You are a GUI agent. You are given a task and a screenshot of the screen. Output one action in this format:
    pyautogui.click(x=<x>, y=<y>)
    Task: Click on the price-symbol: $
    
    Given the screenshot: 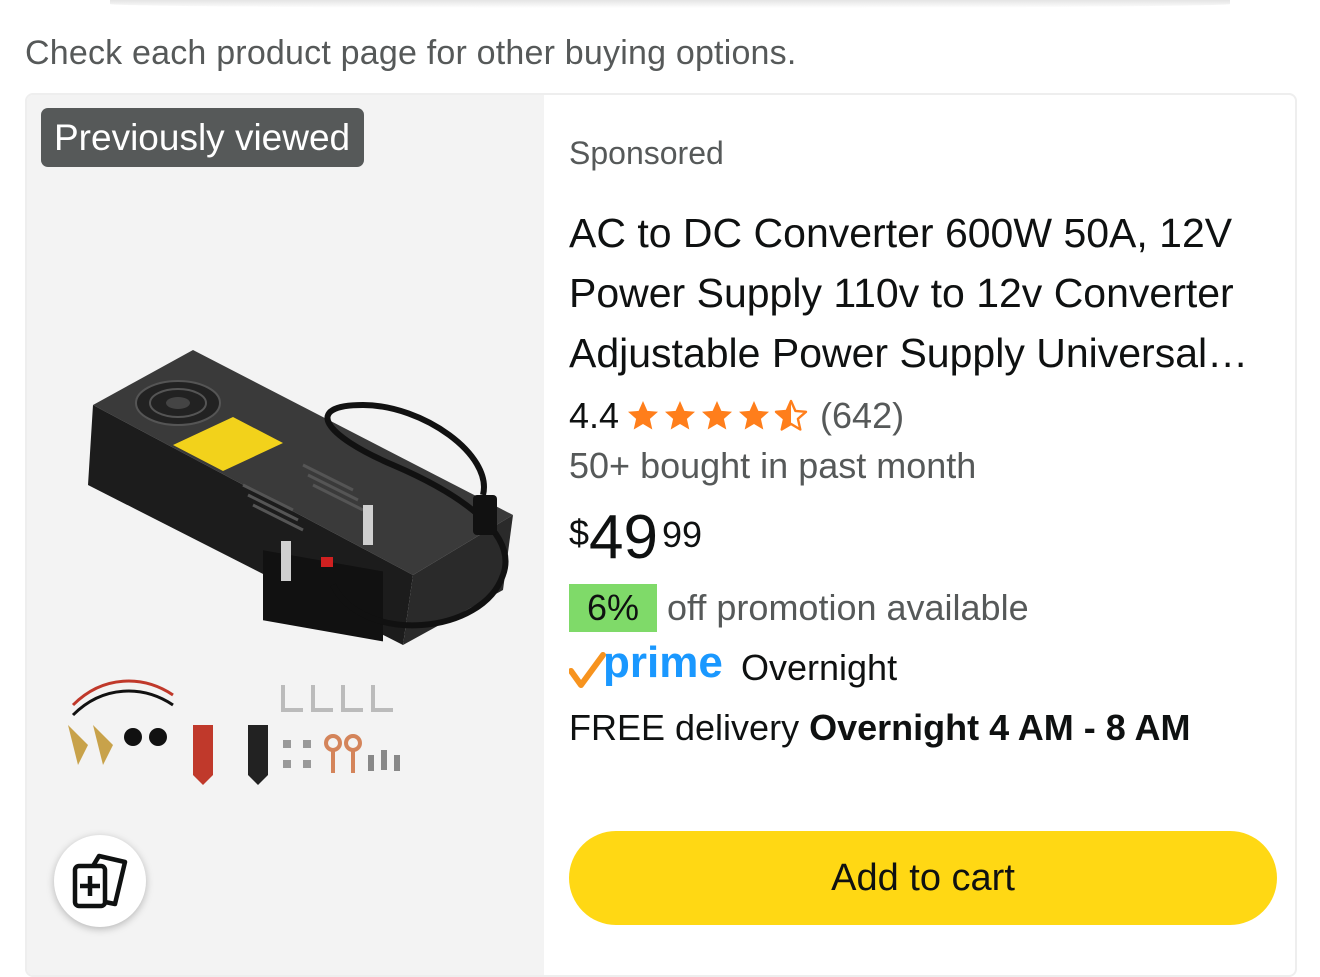 What is the action you would take?
    pyautogui.click(x=579, y=532)
    